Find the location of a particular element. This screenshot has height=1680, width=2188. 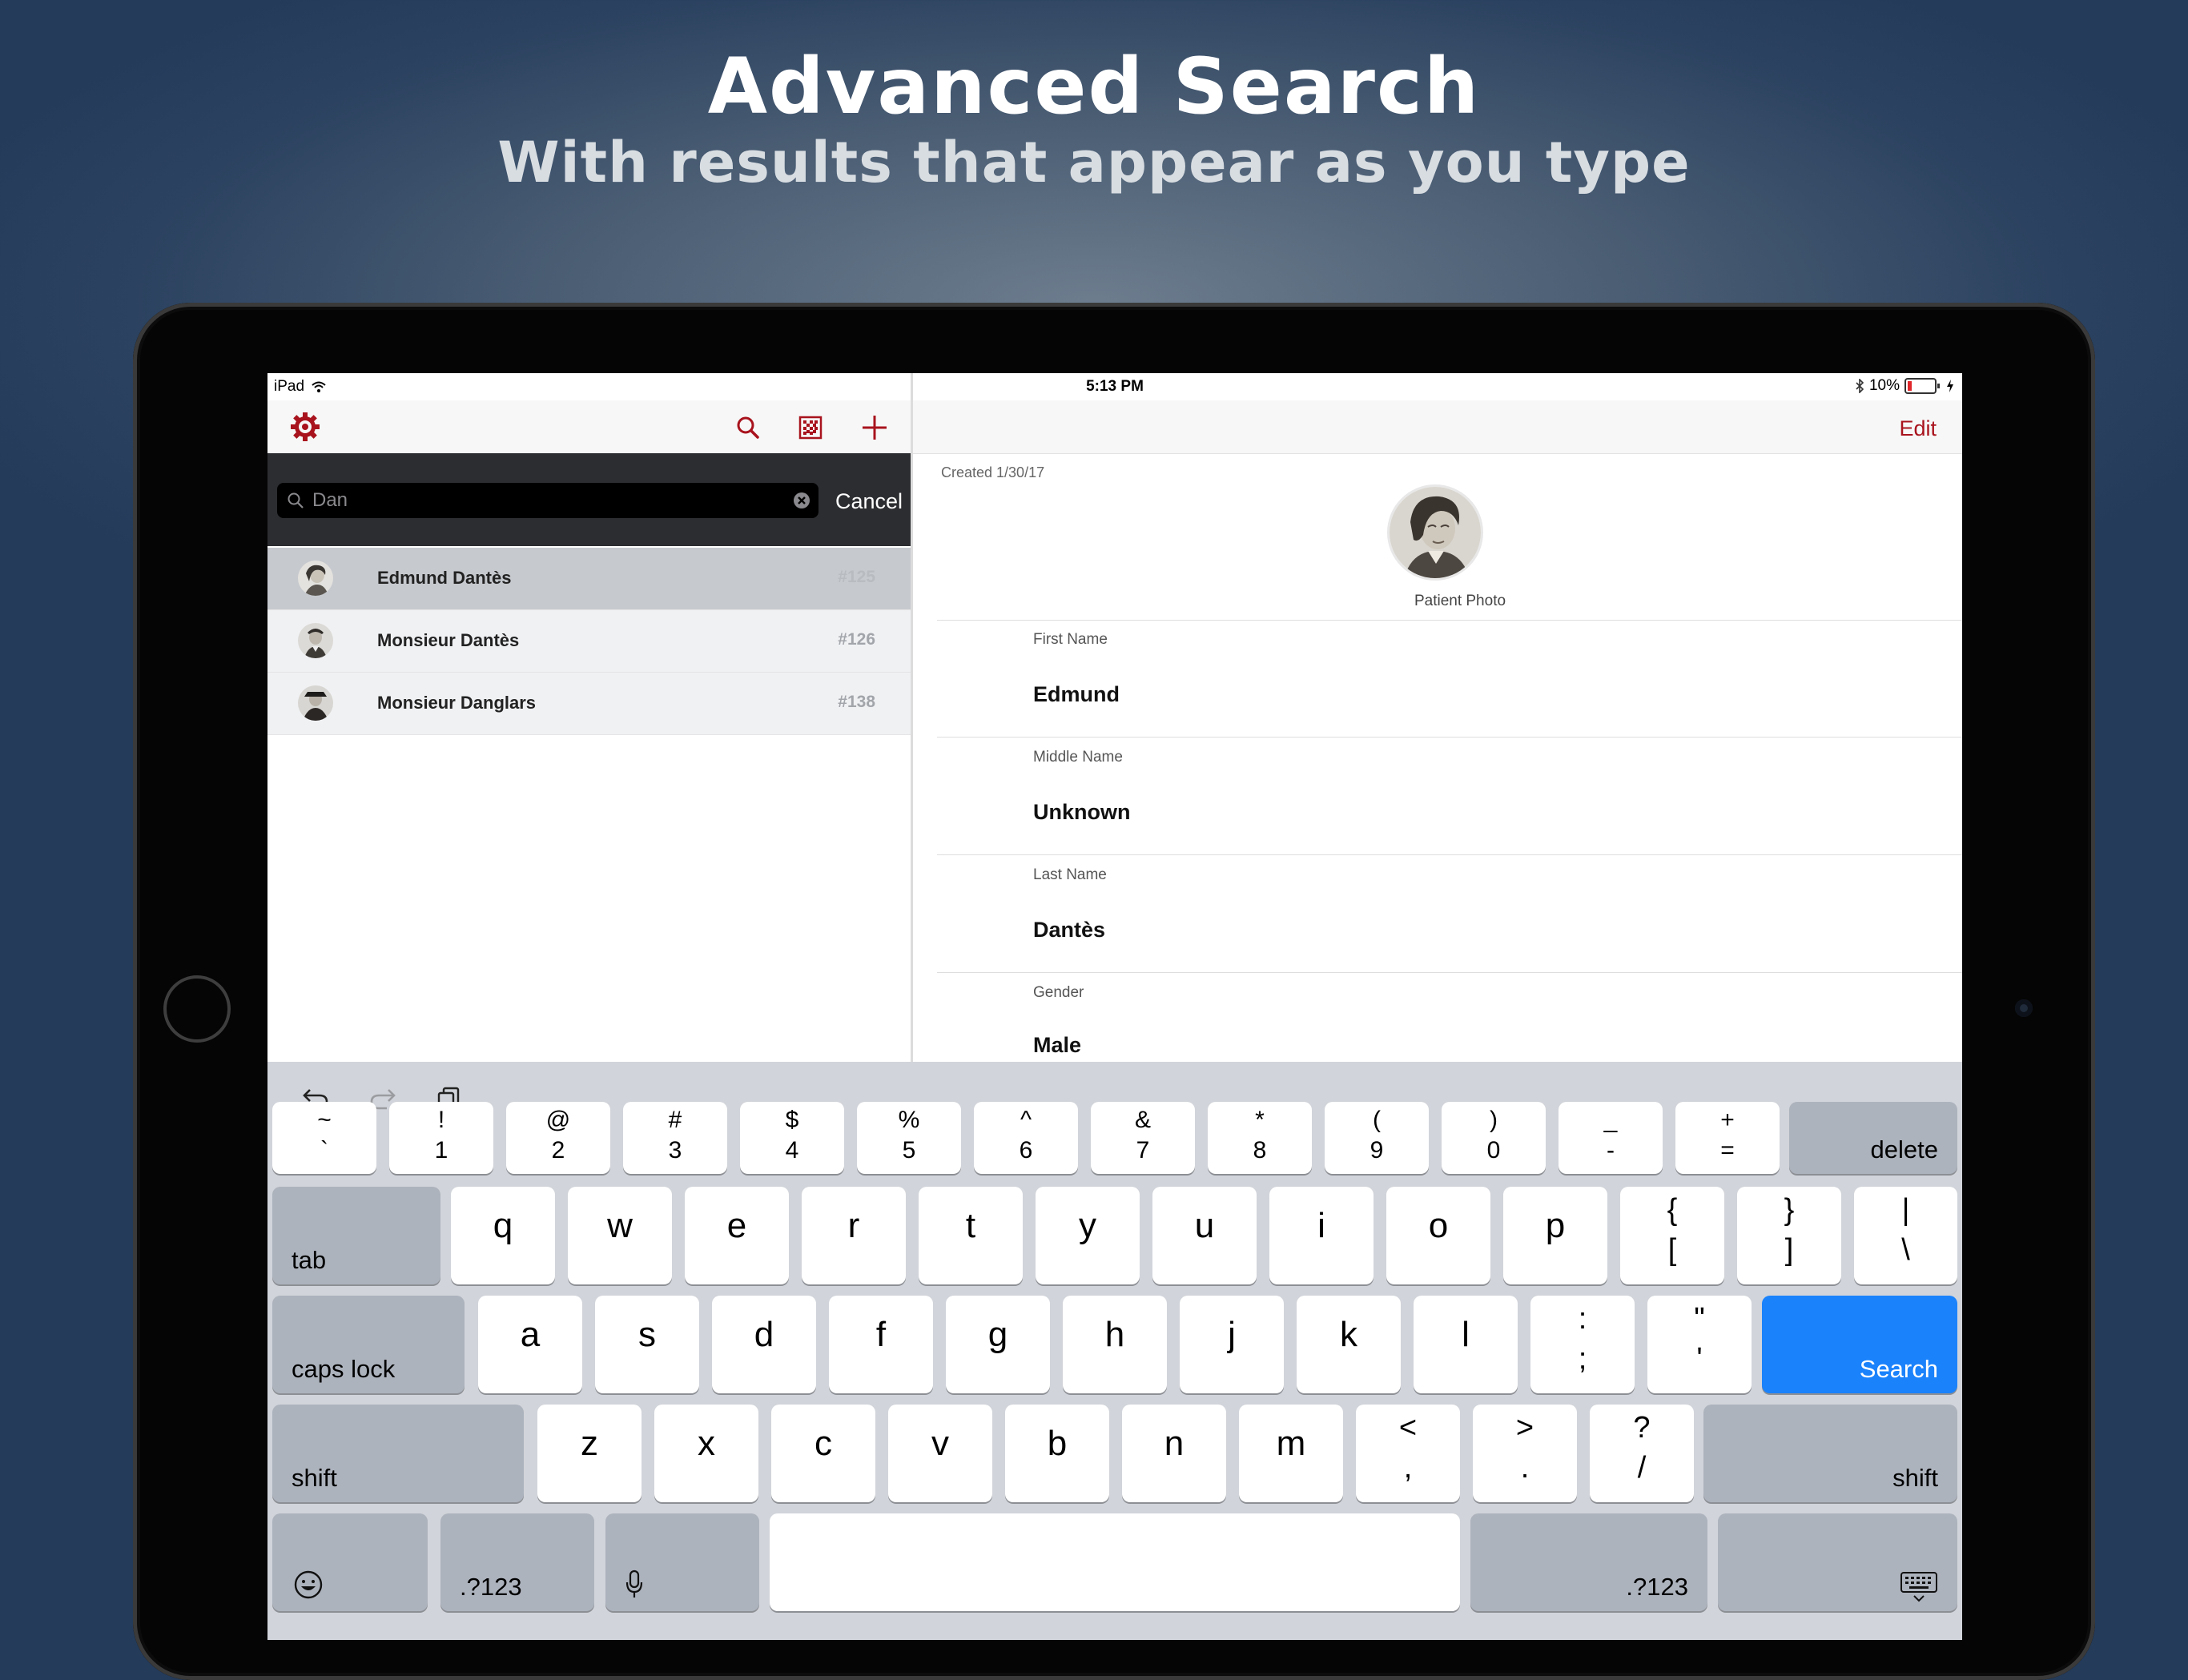

key-v: v is located at coordinates (940, 1453).